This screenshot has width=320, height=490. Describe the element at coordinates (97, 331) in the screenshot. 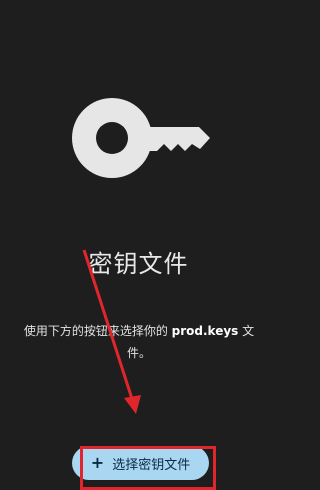

I see `instruction-prefix: 使用下方的按钮来选择你的` at that location.